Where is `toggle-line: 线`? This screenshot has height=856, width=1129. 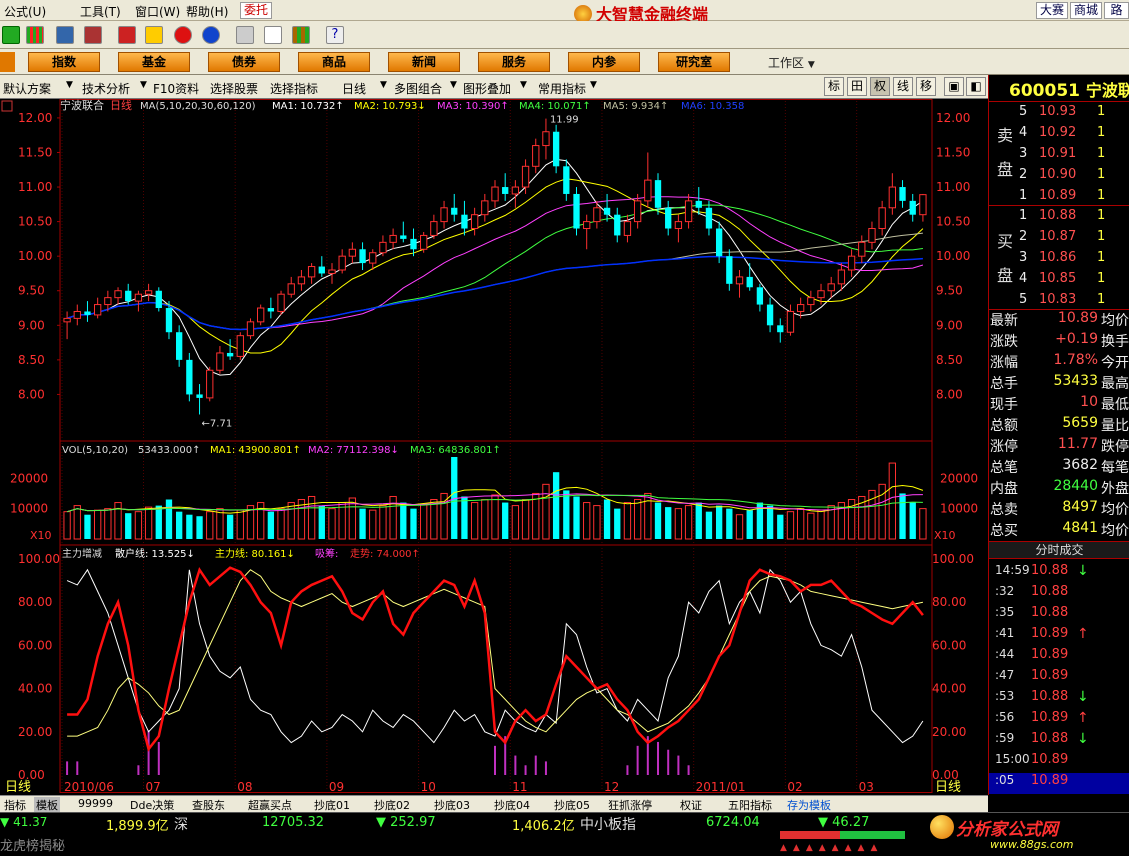
toggle-line: 线 is located at coordinates (903, 86).